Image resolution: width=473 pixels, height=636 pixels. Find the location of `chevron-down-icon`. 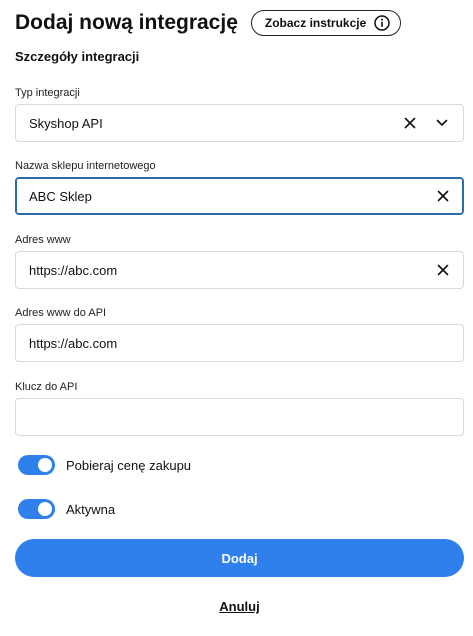

chevron-down-icon is located at coordinates (442, 123).